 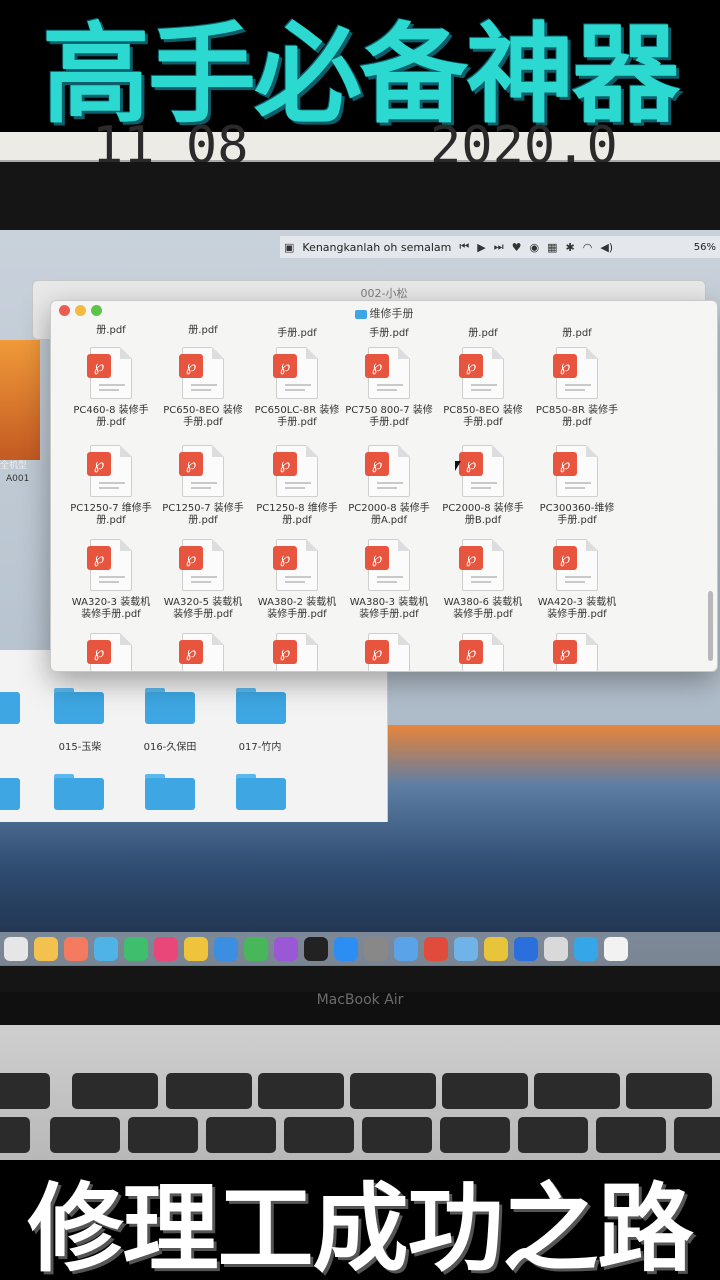 I want to click on pdf-file-label: WA380-3 装载机 装修手册.pdf, so click(x=389, y=609).